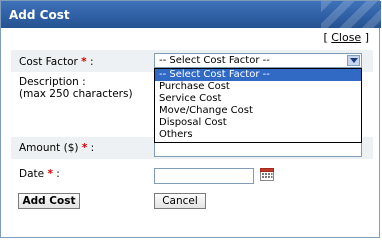  What do you see at coordinates (258, 111) in the screenshot?
I see `cost-factor-option: Move/Change Cost` at bounding box center [258, 111].